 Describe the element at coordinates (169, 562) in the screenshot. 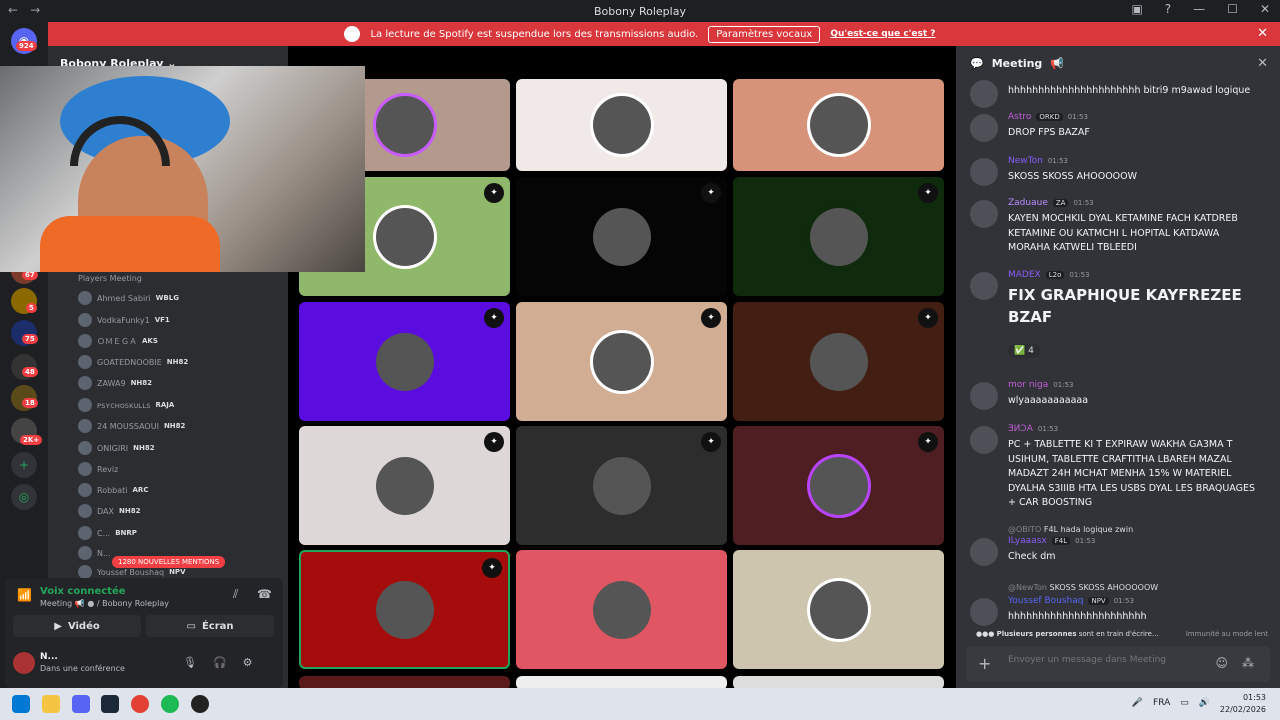

I see `mentions-badge: 1280 NOUVELLES MENTIONS` at that location.